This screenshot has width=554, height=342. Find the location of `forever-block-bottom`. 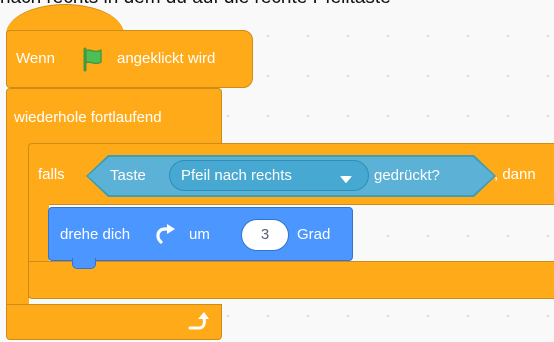

forever-block-bottom is located at coordinates (114, 322).